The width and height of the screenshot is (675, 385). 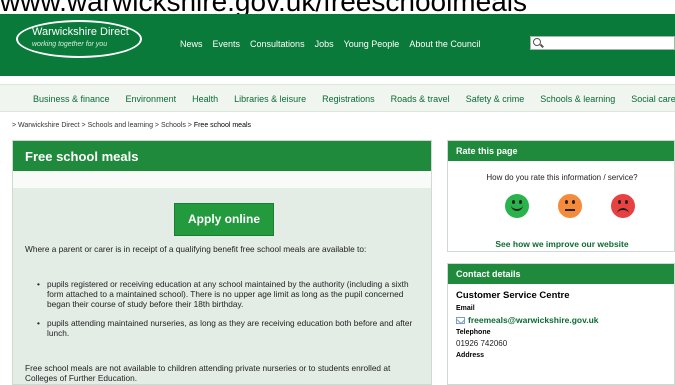 What do you see at coordinates (277, 44) in the screenshot?
I see `top-nav-consultations: Consultations` at bounding box center [277, 44].